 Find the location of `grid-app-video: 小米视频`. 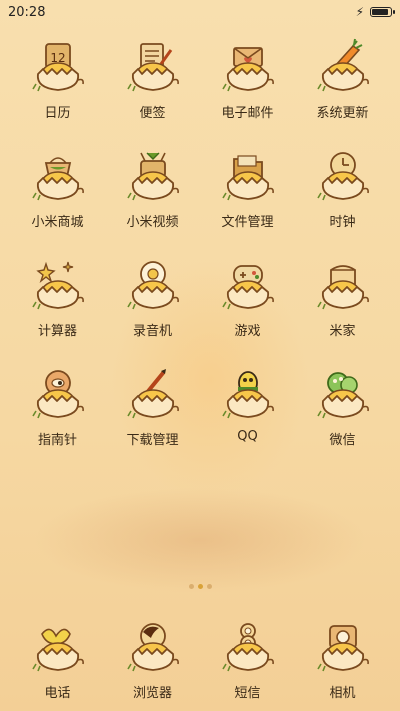

grid-app-video: 小米视频 is located at coordinates (152, 190).